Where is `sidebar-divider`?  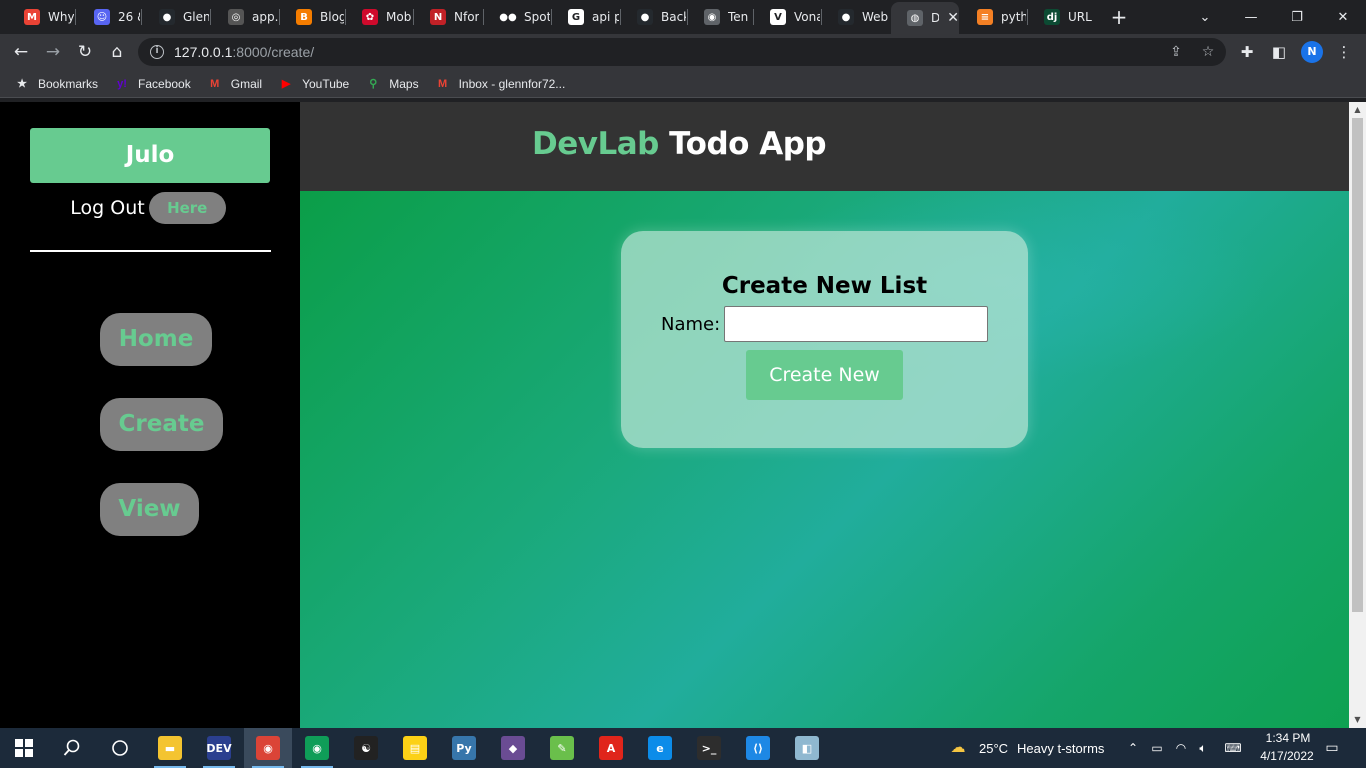
sidebar-divider is located at coordinates (150, 251).